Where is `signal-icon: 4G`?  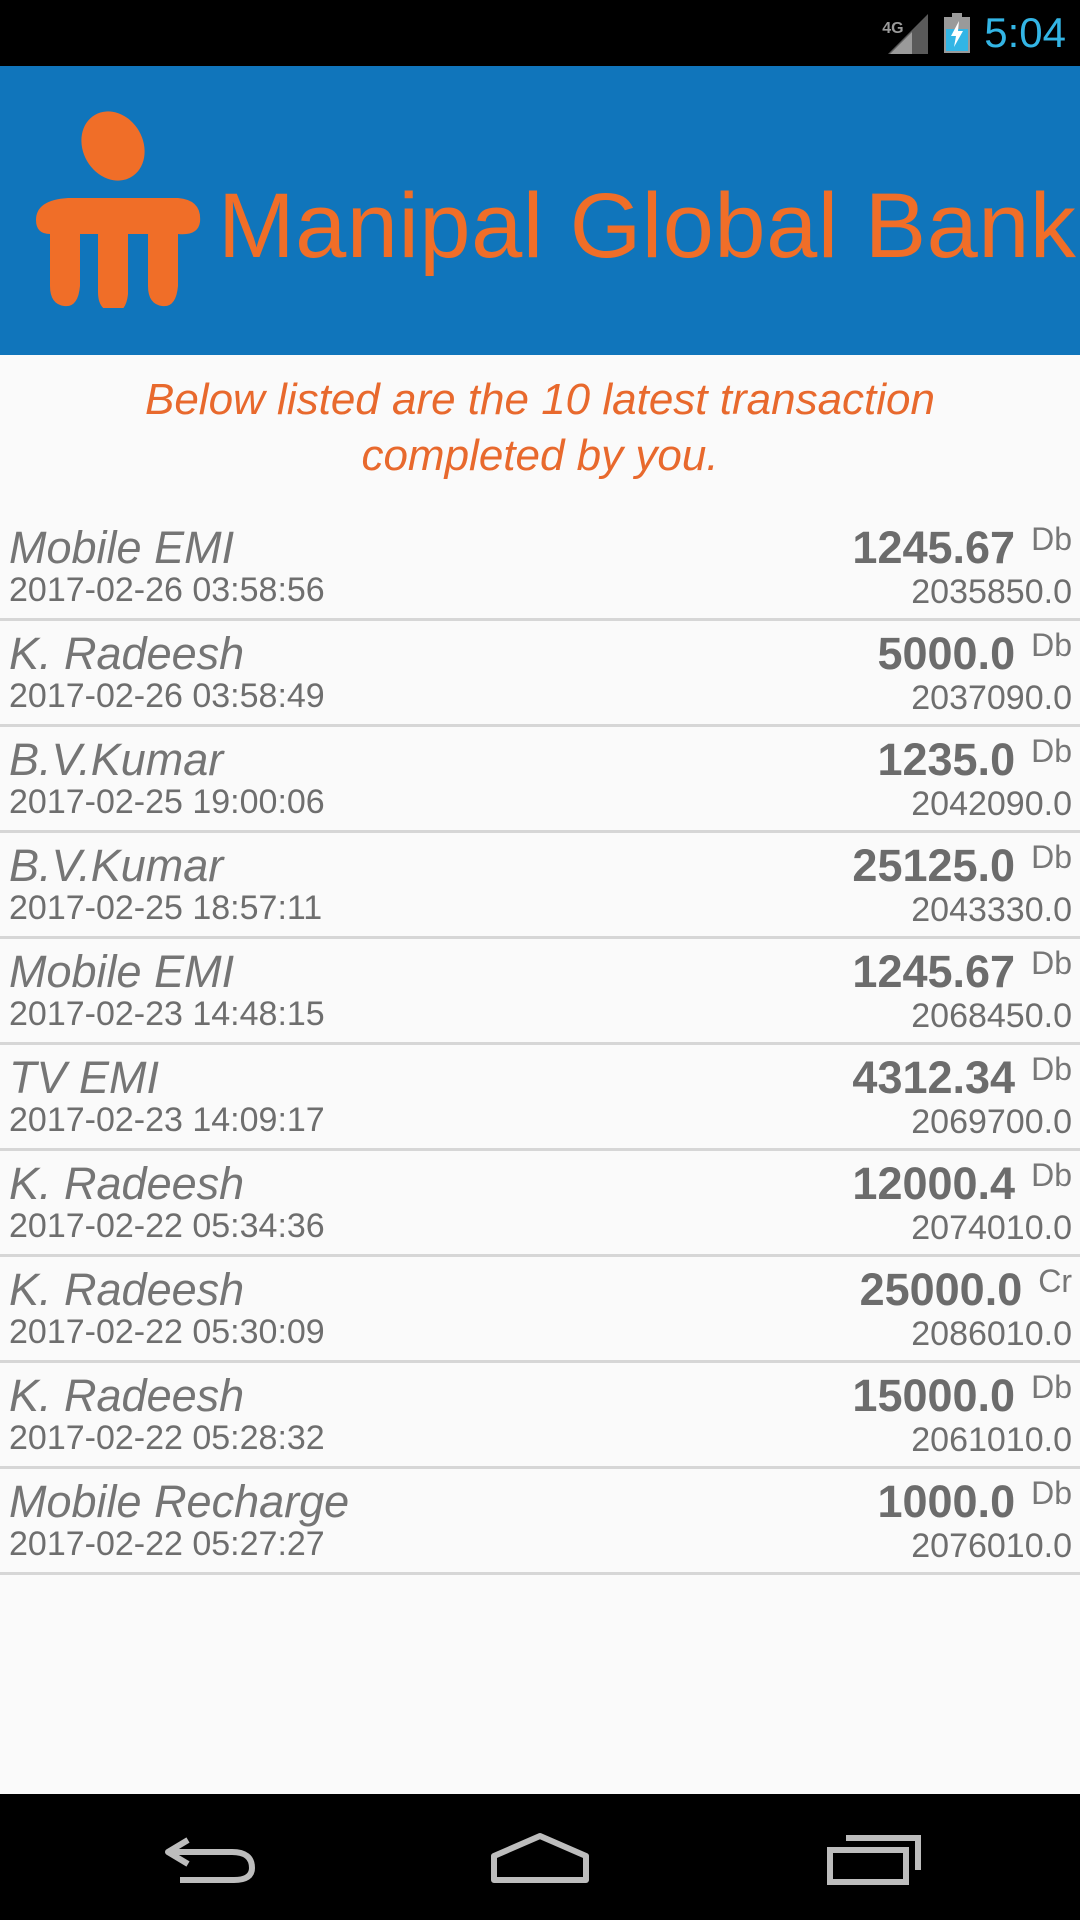
signal-icon: 4G is located at coordinates (906, 33).